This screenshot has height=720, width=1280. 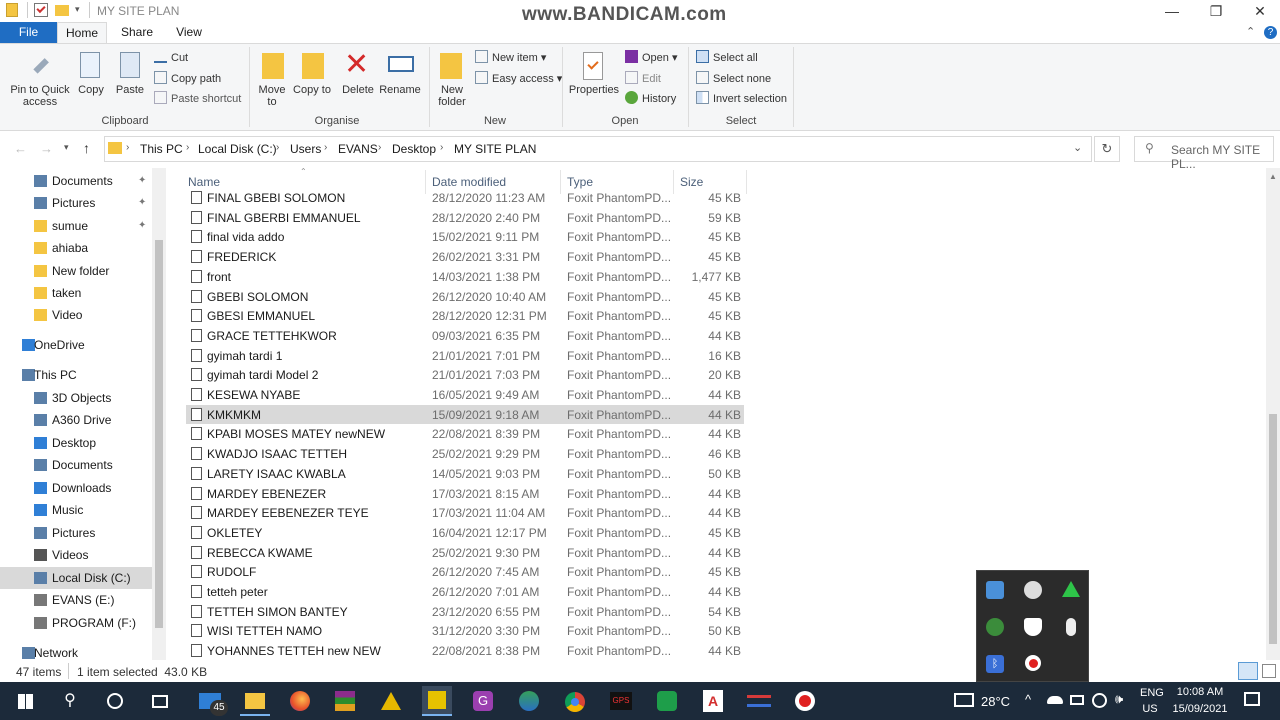 I want to click on network-tray-icon, so click(x=995, y=627).